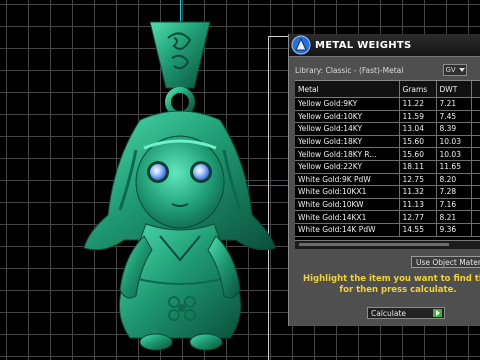  I want to click on cell-grams: 12.77, so click(418, 217).